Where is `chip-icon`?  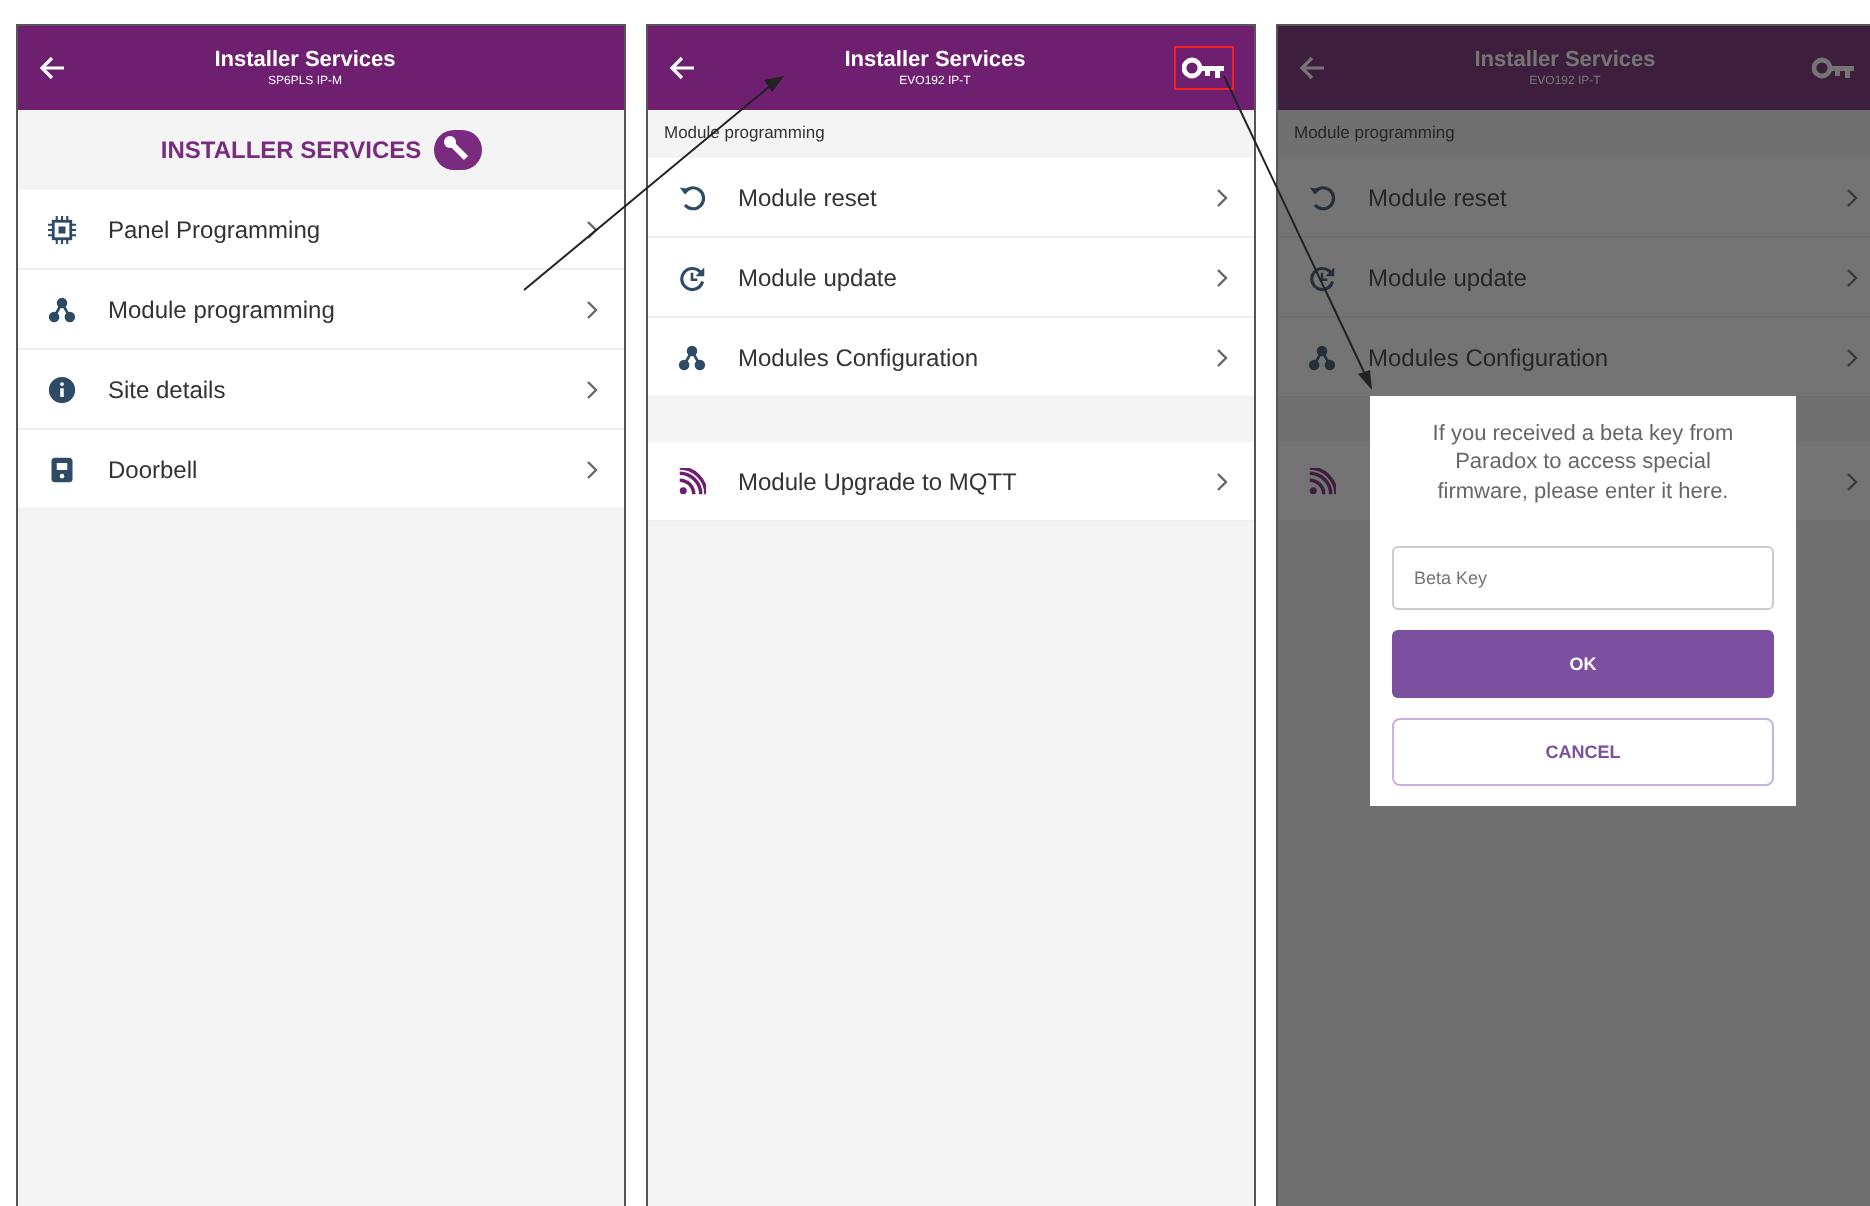 chip-icon is located at coordinates (62, 229).